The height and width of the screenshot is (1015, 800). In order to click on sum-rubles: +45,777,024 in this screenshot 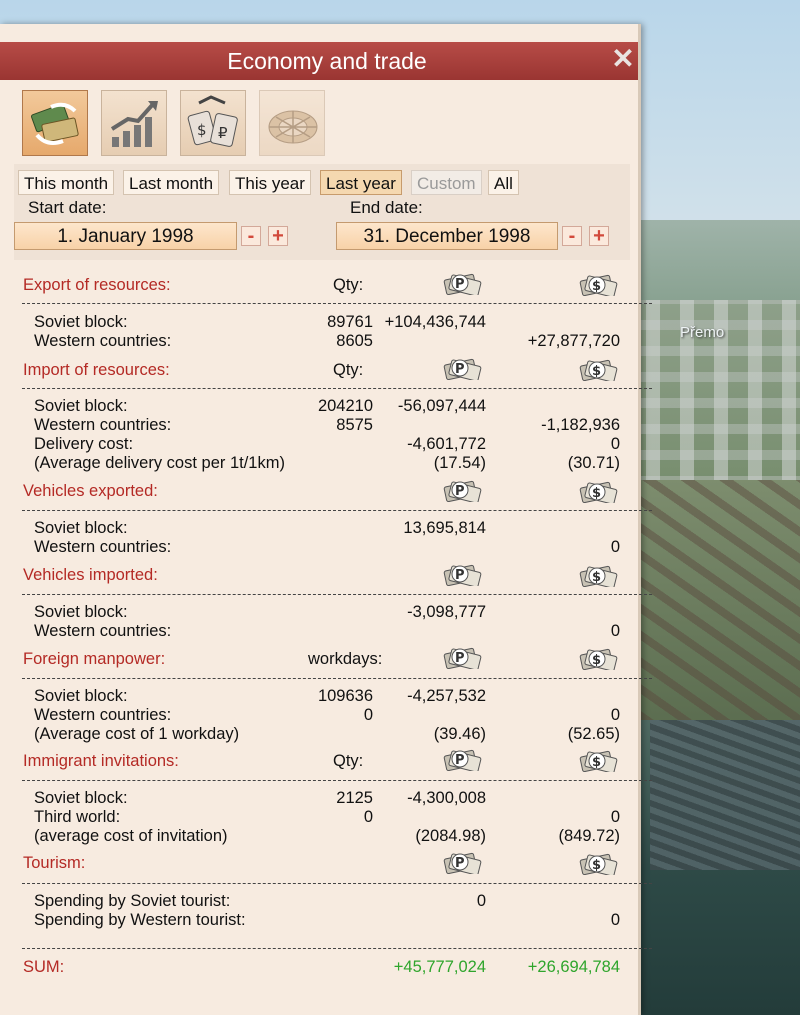, I will do `click(439, 967)`.